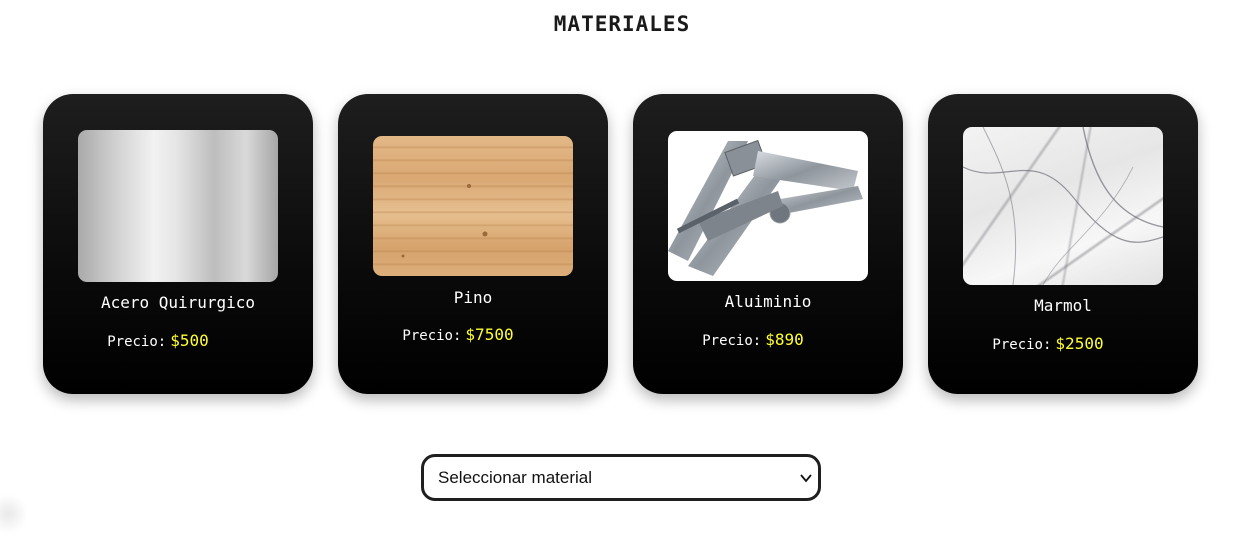 Image resolution: width=1244 pixels, height=534 pixels. What do you see at coordinates (178, 206) in the screenshot?
I see `steel-sheet-image` at bounding box center [178, 206].